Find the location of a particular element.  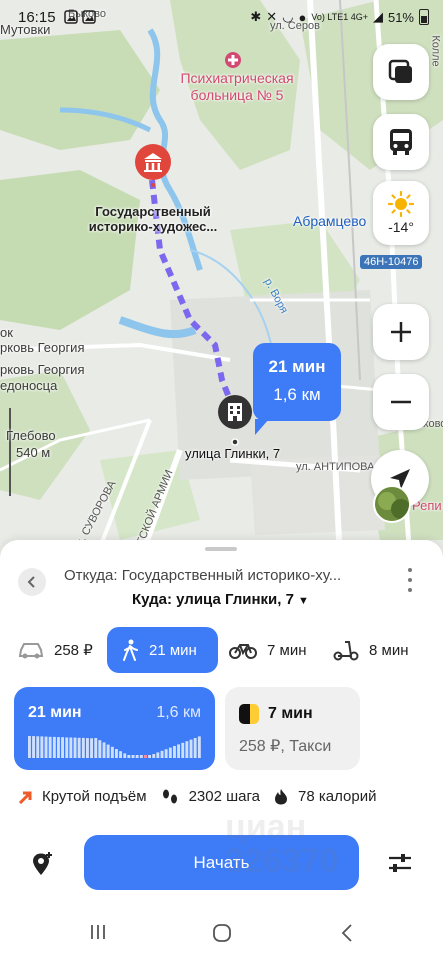

chevron-left-icon is located at coordinates (31, 582).